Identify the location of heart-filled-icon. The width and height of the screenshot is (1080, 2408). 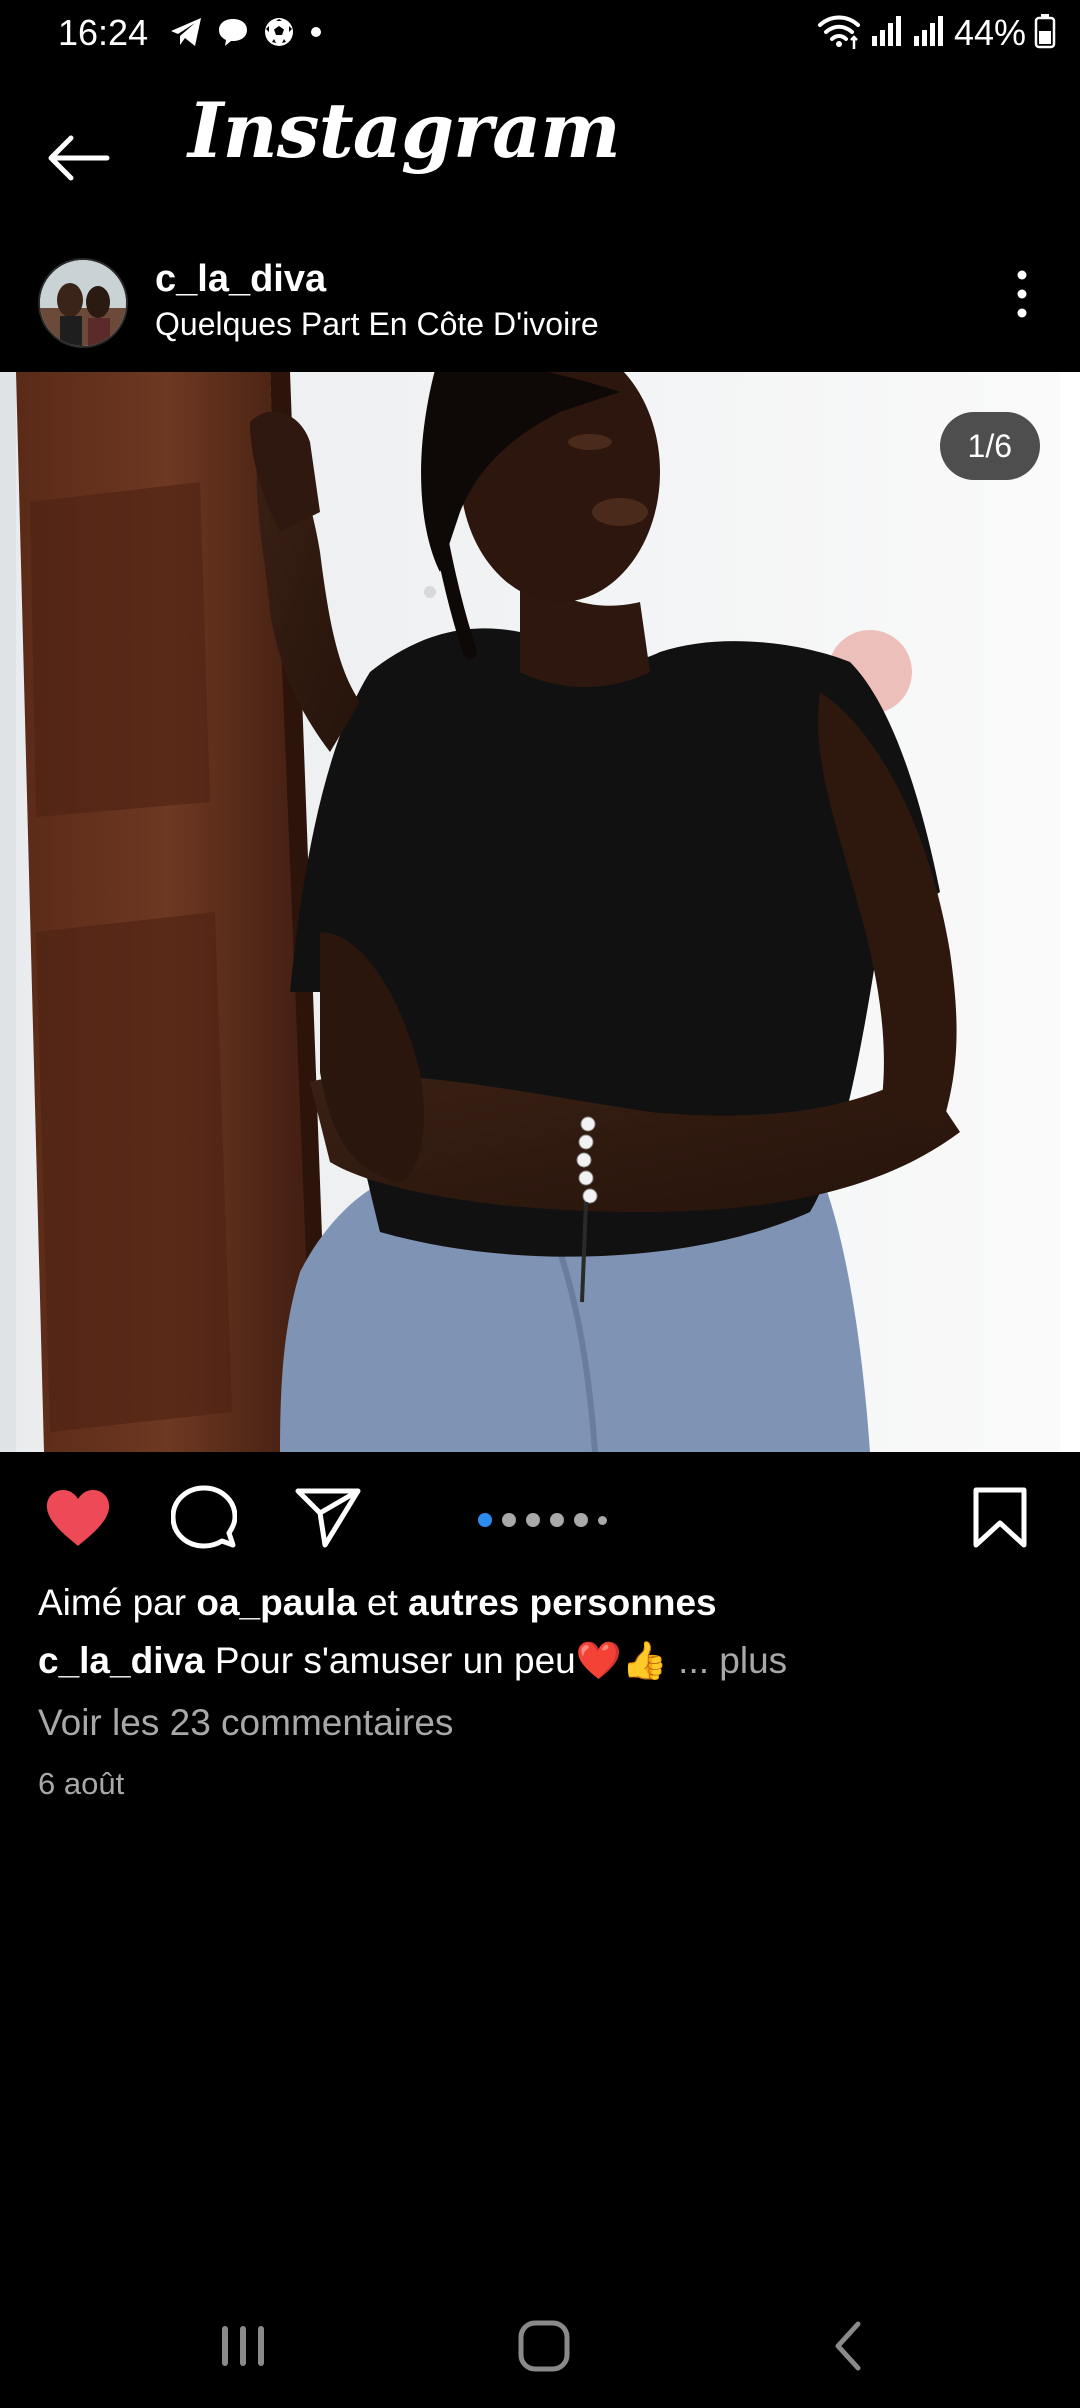
(78, 1520).